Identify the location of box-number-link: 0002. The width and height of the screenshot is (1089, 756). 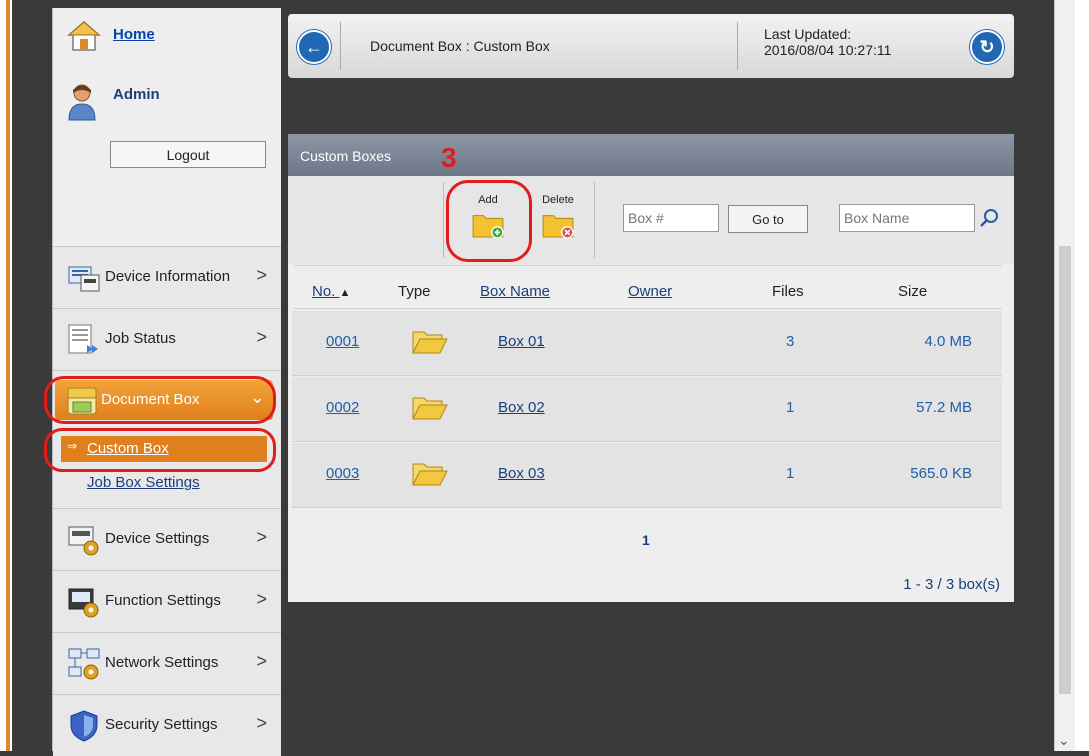
(342, 407).